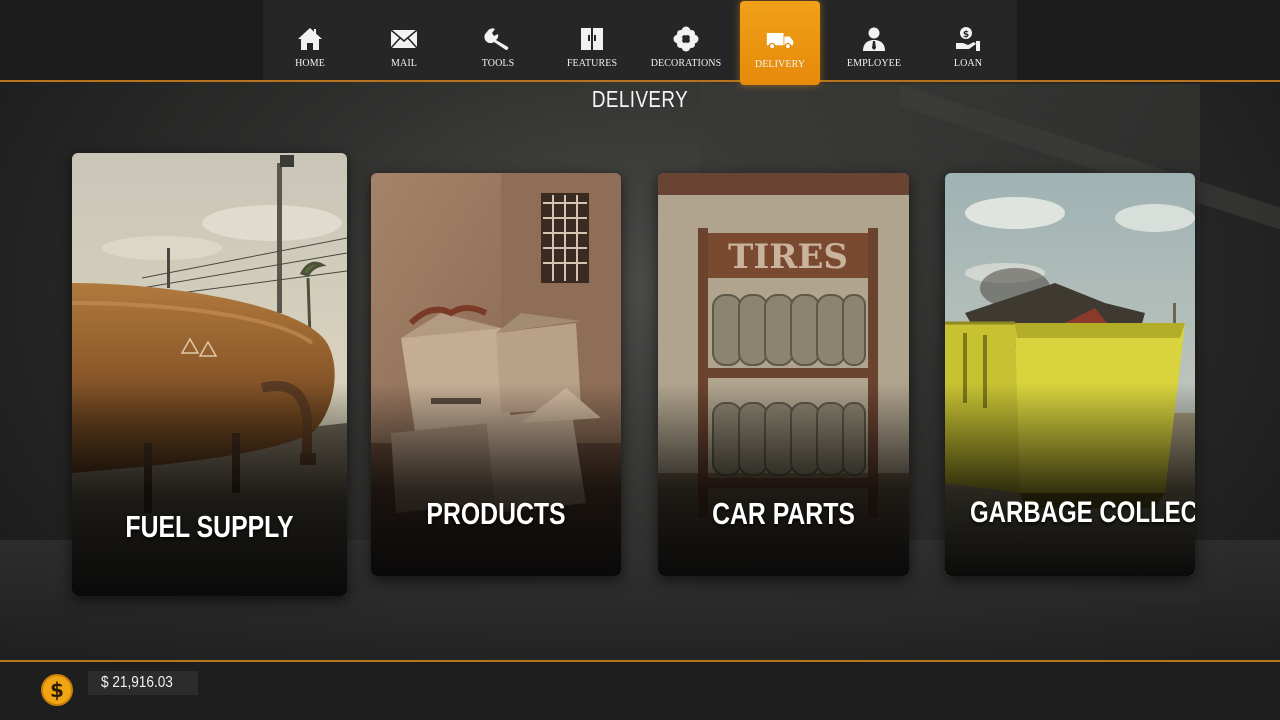 This screenshot has width=1280, height=720. I want to click on coin-icon: $, so click(57, 690).